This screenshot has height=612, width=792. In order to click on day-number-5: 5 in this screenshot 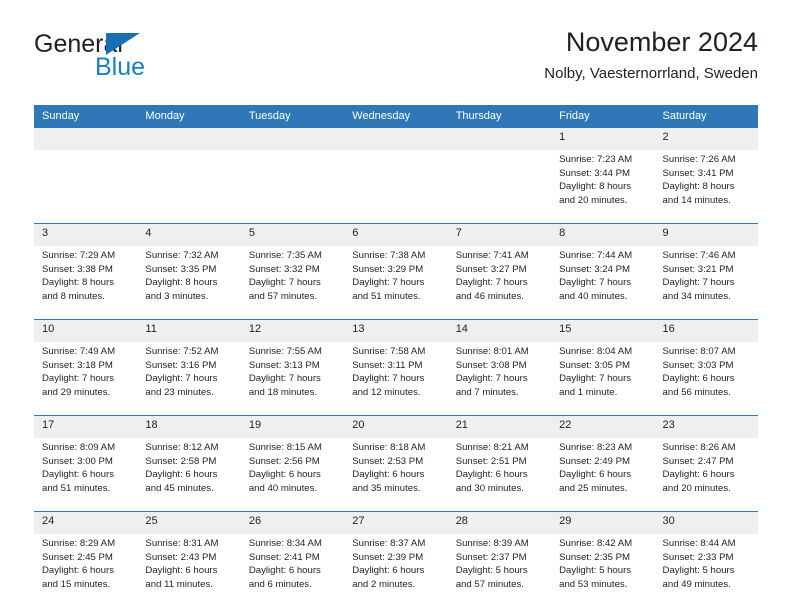, I will do `click(292, 234)`.